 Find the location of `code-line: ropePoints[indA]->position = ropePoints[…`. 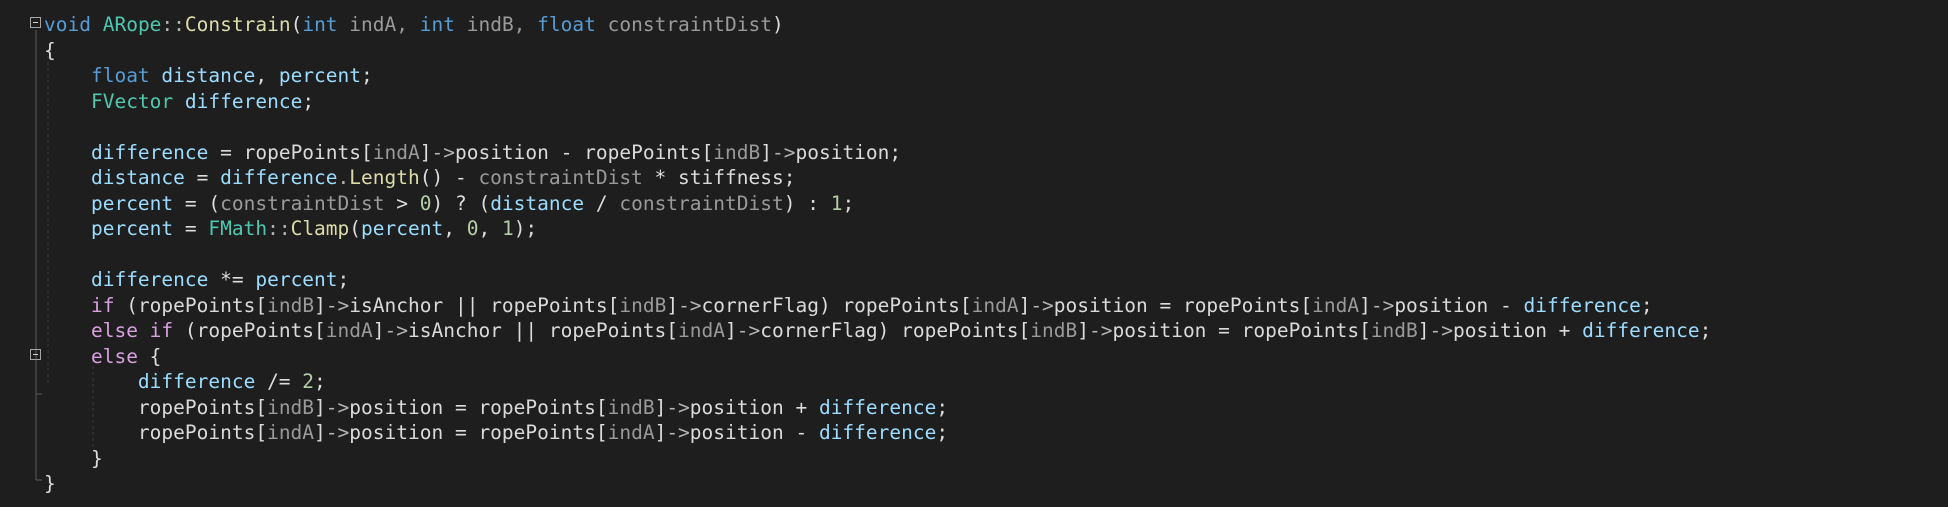

code-line: ropePoints[indA]->position = ropePoints[… is located at coordinates (877, 433).